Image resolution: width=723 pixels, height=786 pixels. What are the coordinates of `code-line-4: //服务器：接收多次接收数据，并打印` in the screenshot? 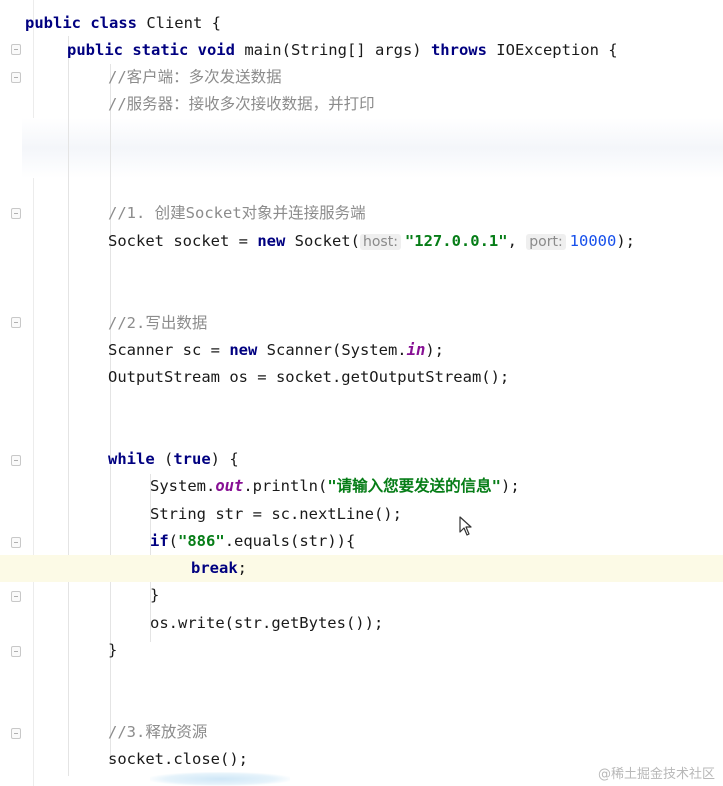 It's located at (361, 104).